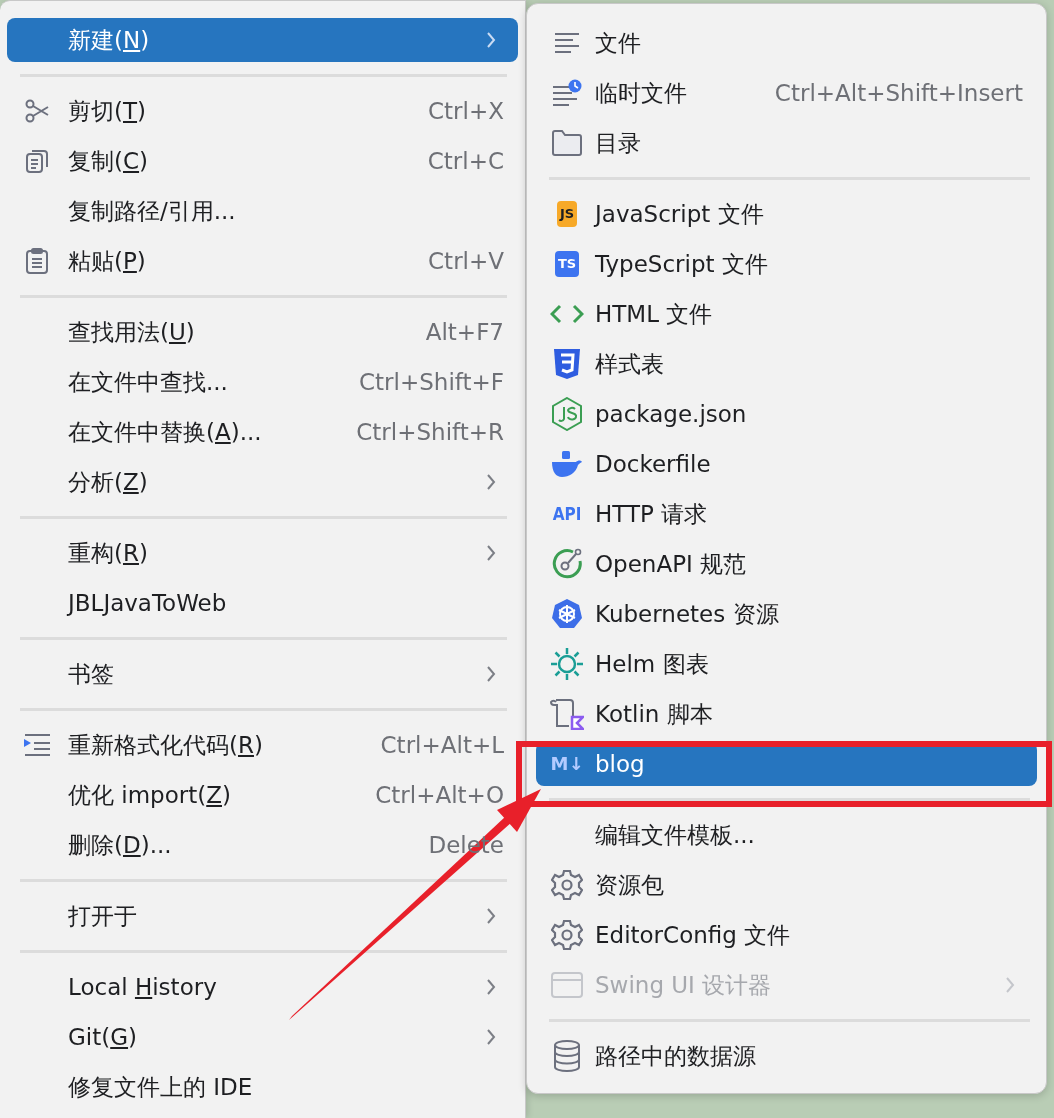 The height and width of the screenshot is (1118, 1054). What do you see at coordinates (464, 332) in the screenshot?
I see `shortcut-label: Alt+F7` at bounding box center [464, 332].